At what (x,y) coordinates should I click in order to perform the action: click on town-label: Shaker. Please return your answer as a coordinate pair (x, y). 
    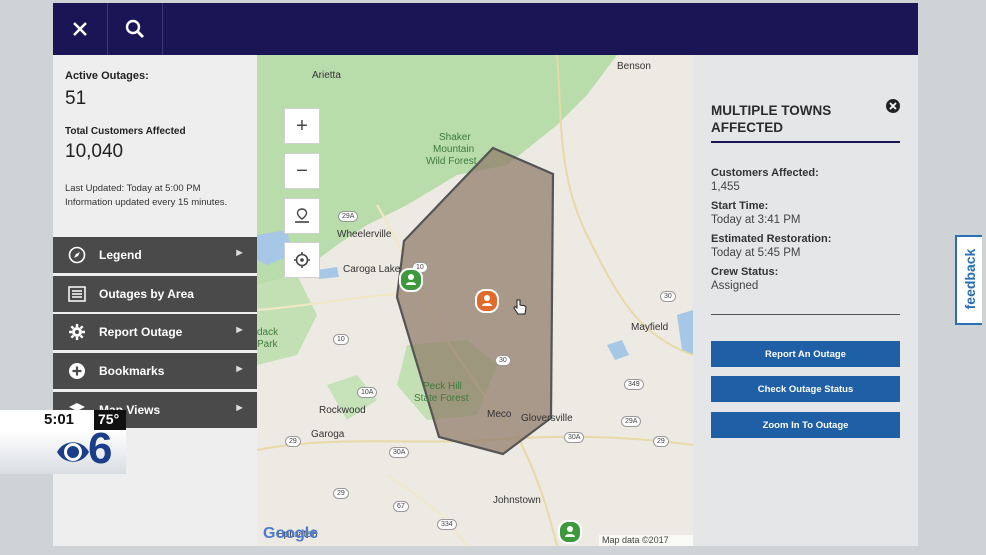
    Looking at the image, I should click on (455, 137).